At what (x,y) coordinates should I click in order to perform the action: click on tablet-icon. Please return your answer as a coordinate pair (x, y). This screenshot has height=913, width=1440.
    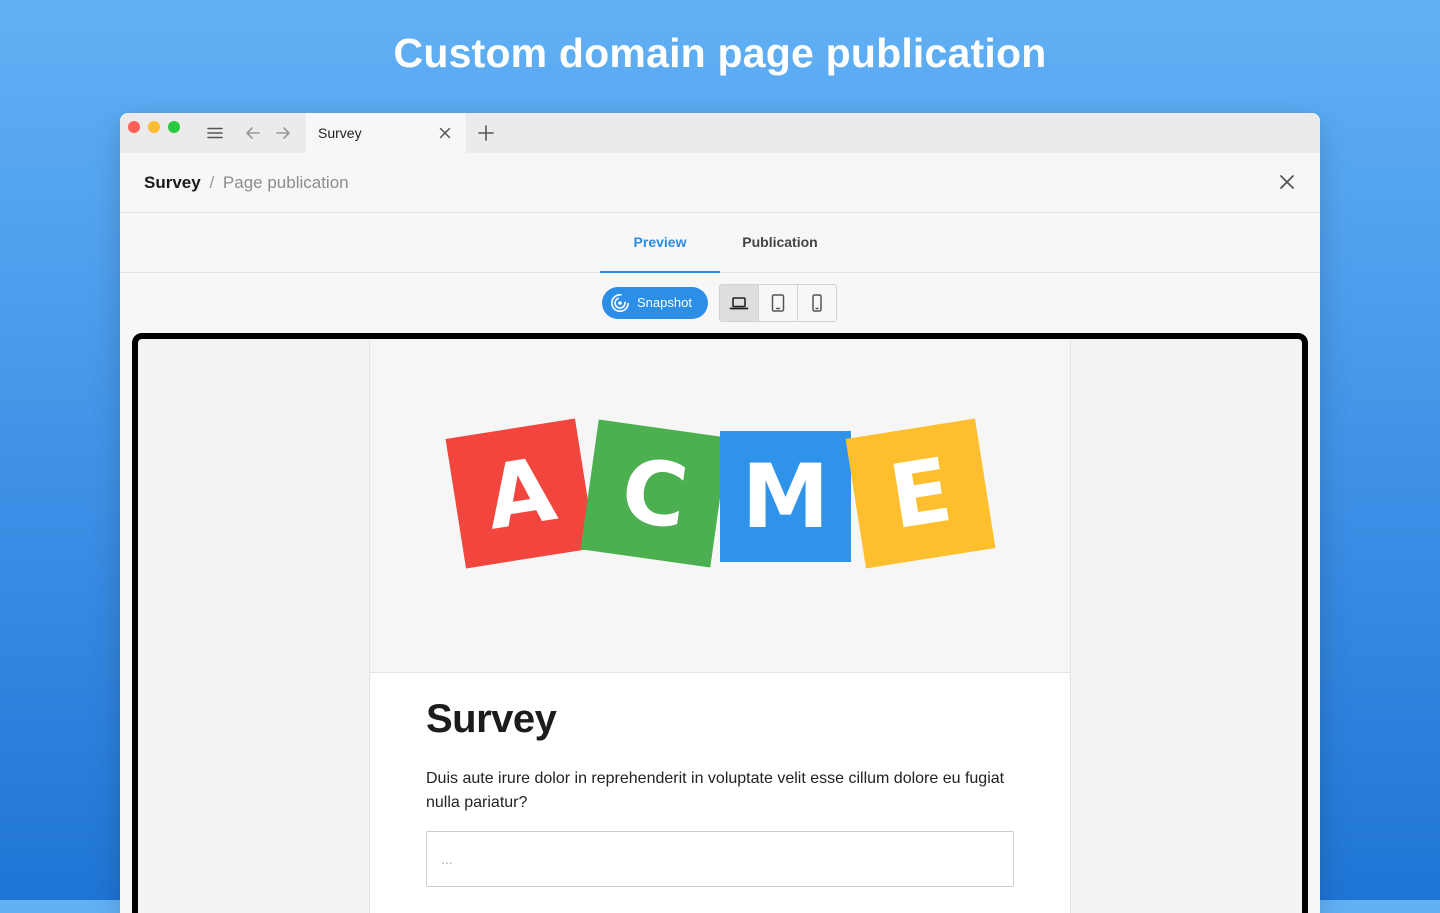
    Looking at the image, I should click on (778, 303).